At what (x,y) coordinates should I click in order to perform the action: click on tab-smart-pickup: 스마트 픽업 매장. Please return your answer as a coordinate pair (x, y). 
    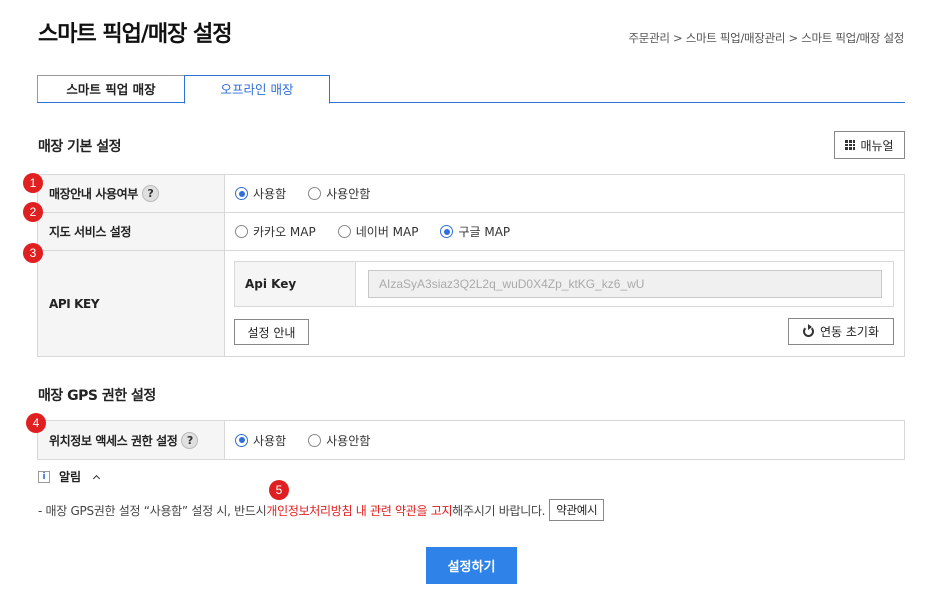
    Looking at the image, I should click on (111, 88).